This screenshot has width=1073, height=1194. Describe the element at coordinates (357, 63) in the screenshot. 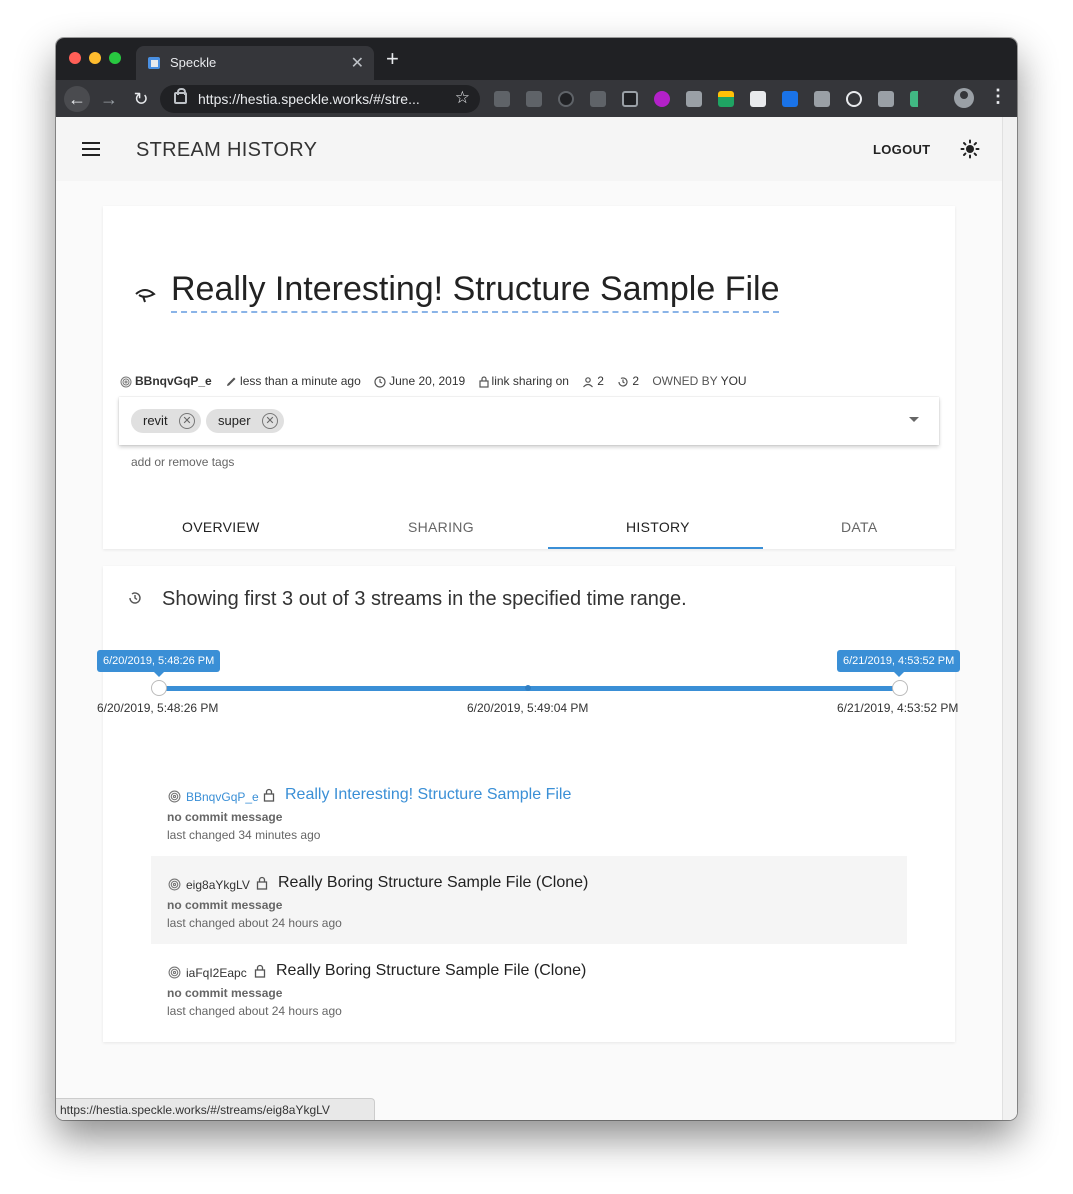

I see `tab-close-icon: ✕` at that location.